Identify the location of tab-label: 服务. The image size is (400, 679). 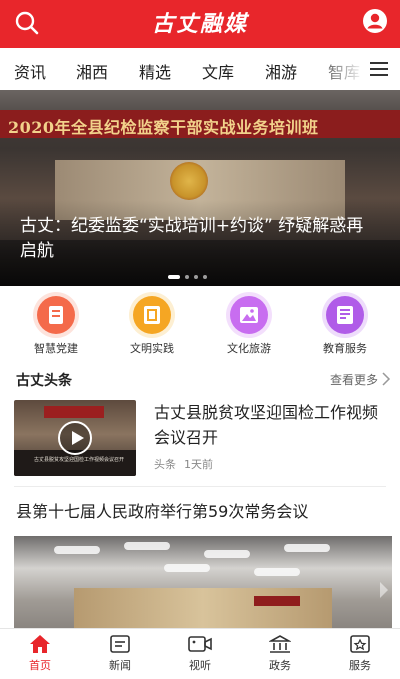
(360, 665).